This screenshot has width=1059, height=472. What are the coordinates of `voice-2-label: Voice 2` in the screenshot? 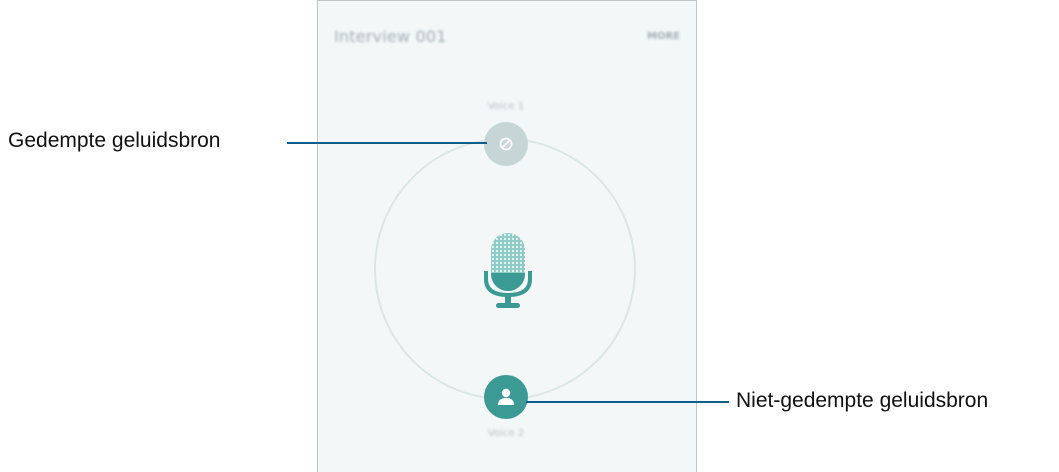 It's located at (506, 433).